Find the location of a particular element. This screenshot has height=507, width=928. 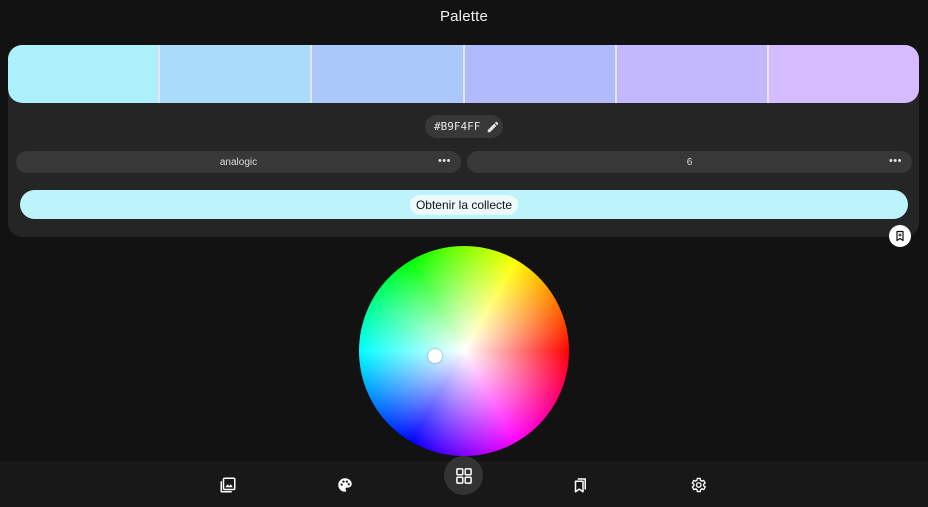

bookmark-icon is located at coordinates (900, 236).